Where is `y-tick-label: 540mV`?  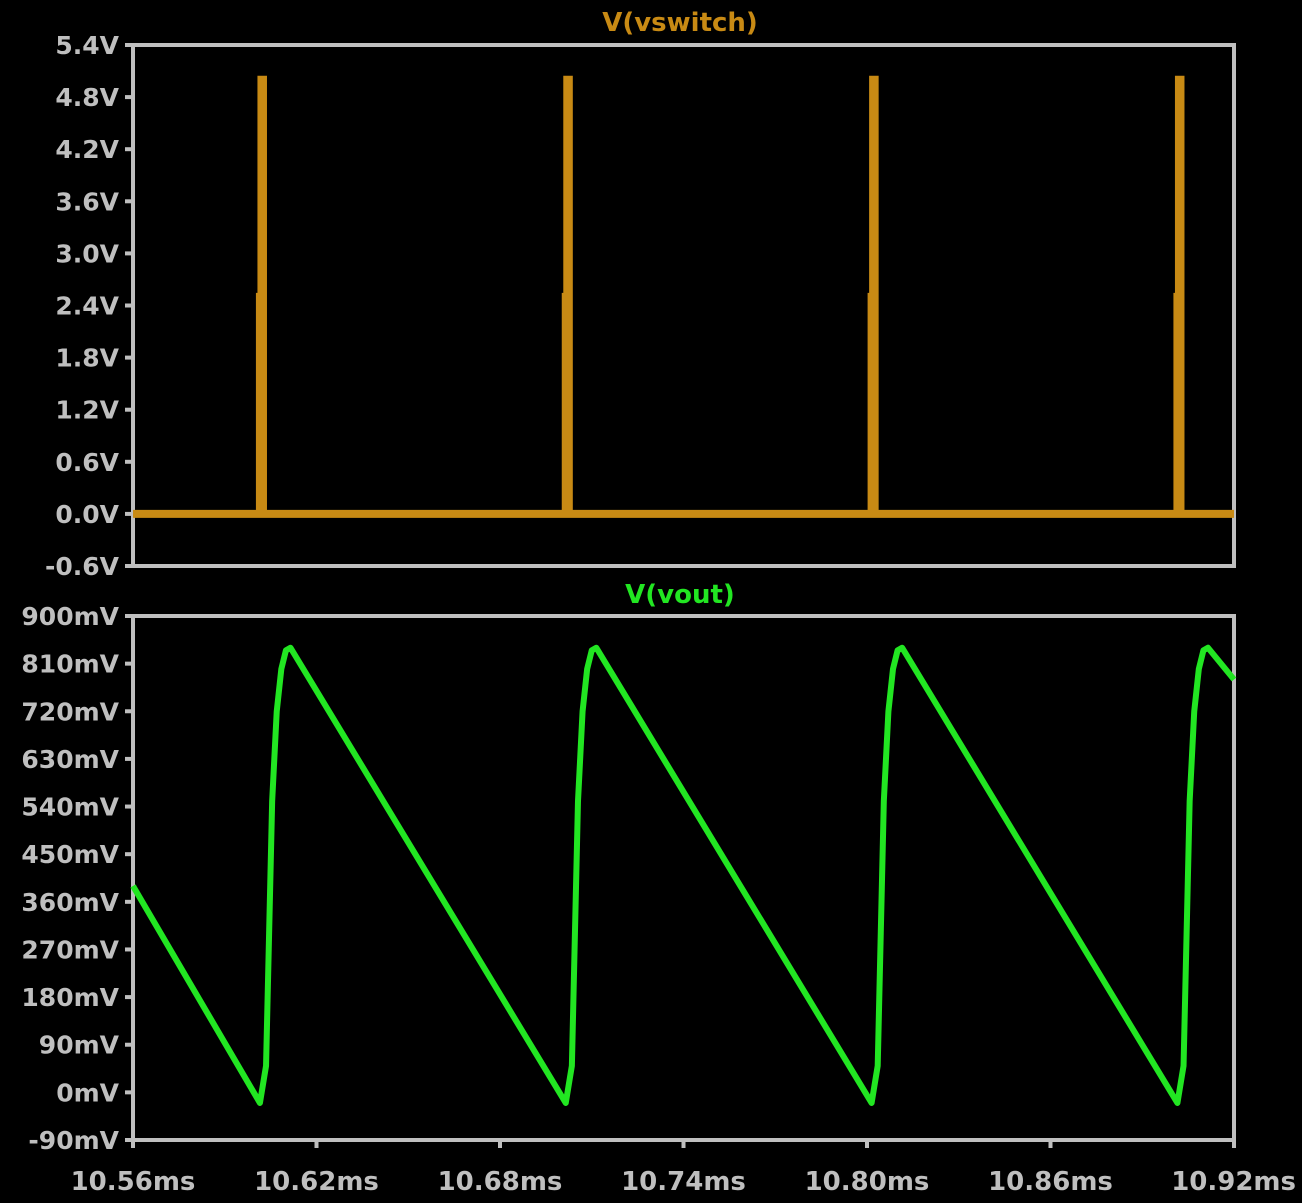 y-tick-label: 540mV is located at coordinates (70, 807).